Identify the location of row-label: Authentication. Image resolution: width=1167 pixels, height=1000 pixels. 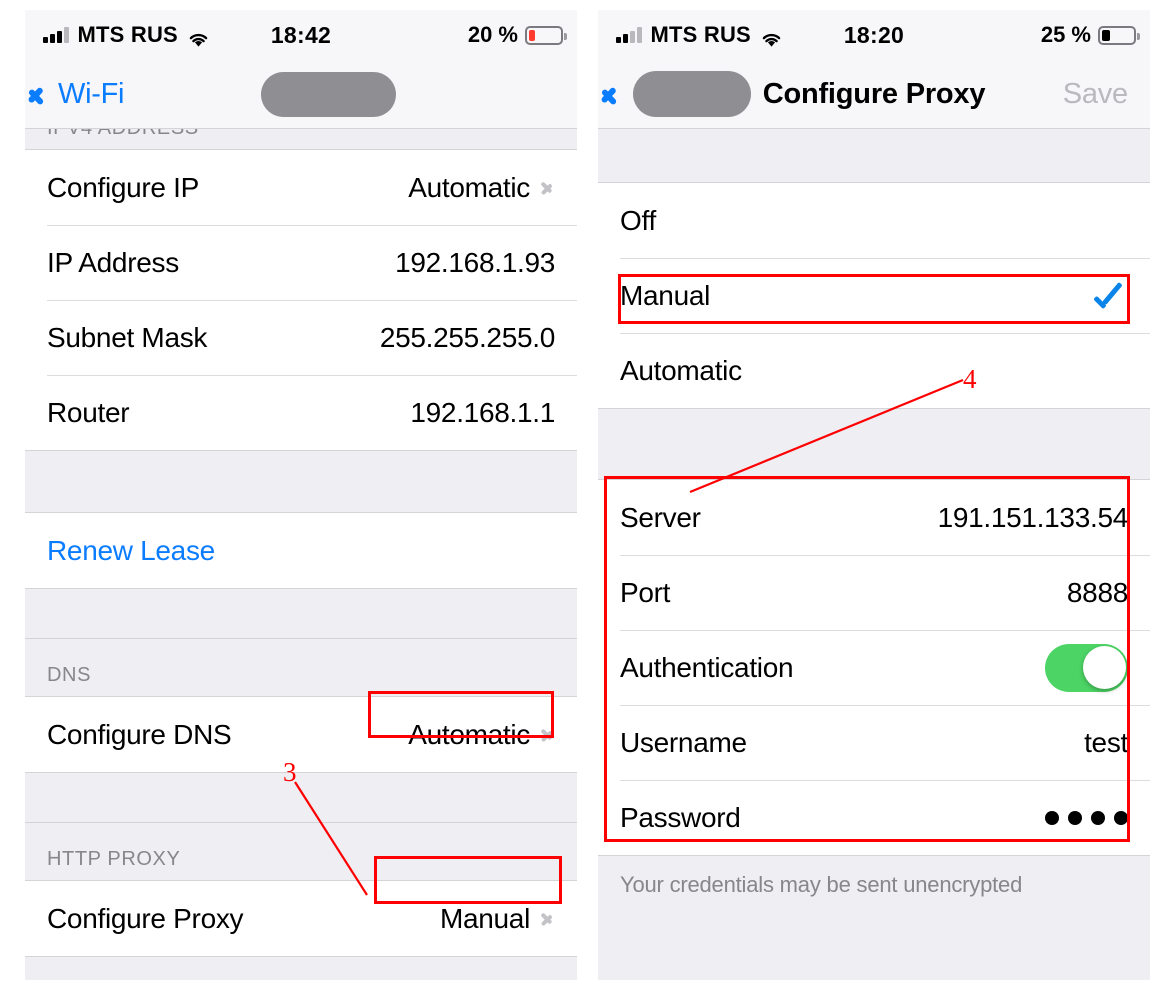
(707, 667).